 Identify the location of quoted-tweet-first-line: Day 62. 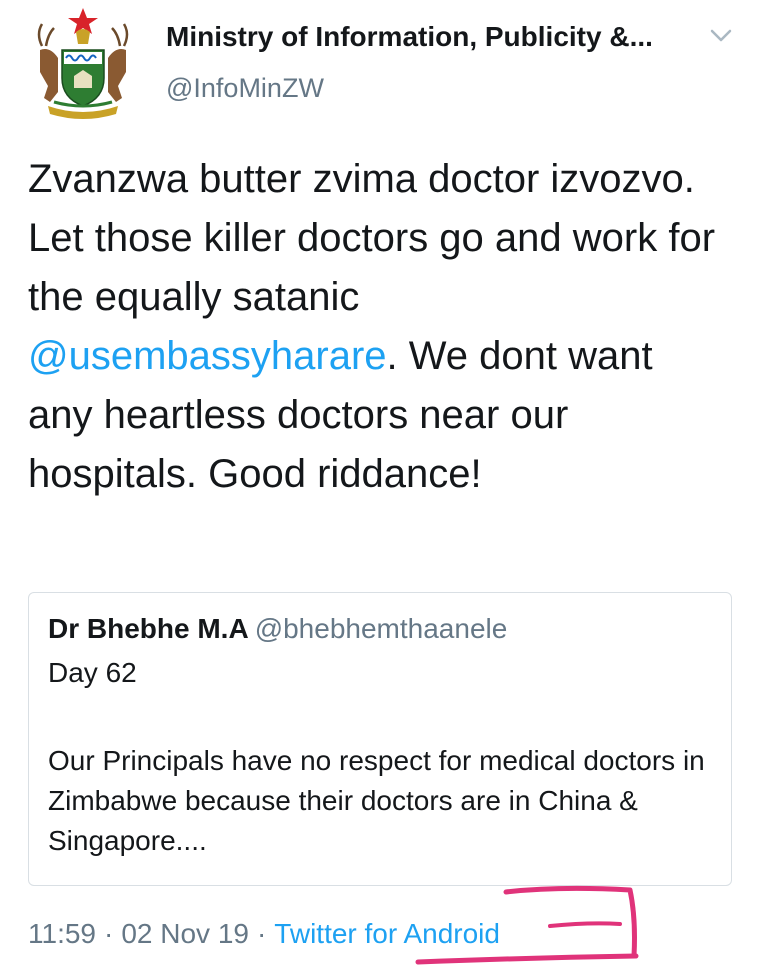
(92, 672).